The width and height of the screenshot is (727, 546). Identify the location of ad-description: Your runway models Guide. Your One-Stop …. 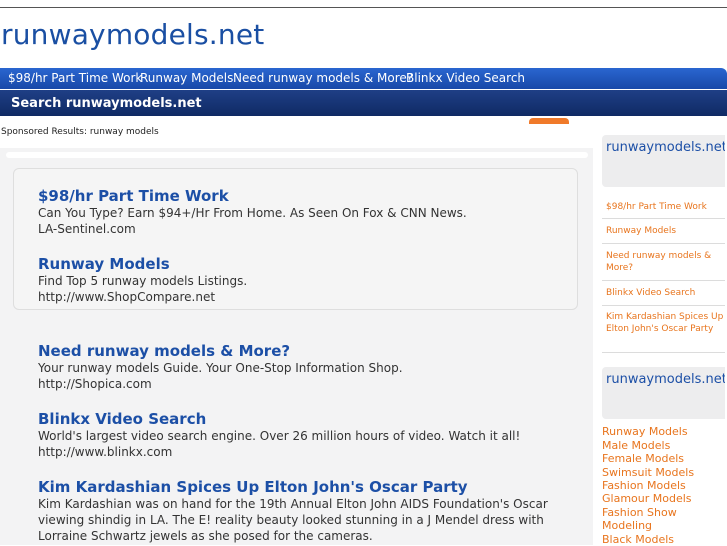
(220, 368).